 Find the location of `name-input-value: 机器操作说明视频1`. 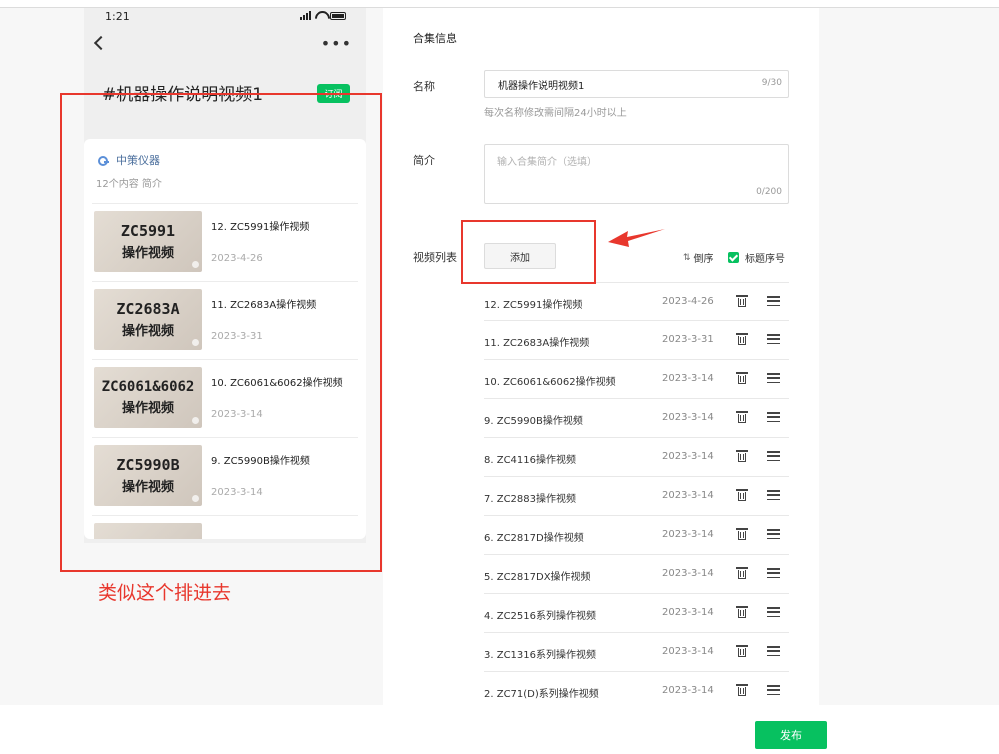

name-input-value: 机器操作说明视频1 is located at coordinates (541, 86).